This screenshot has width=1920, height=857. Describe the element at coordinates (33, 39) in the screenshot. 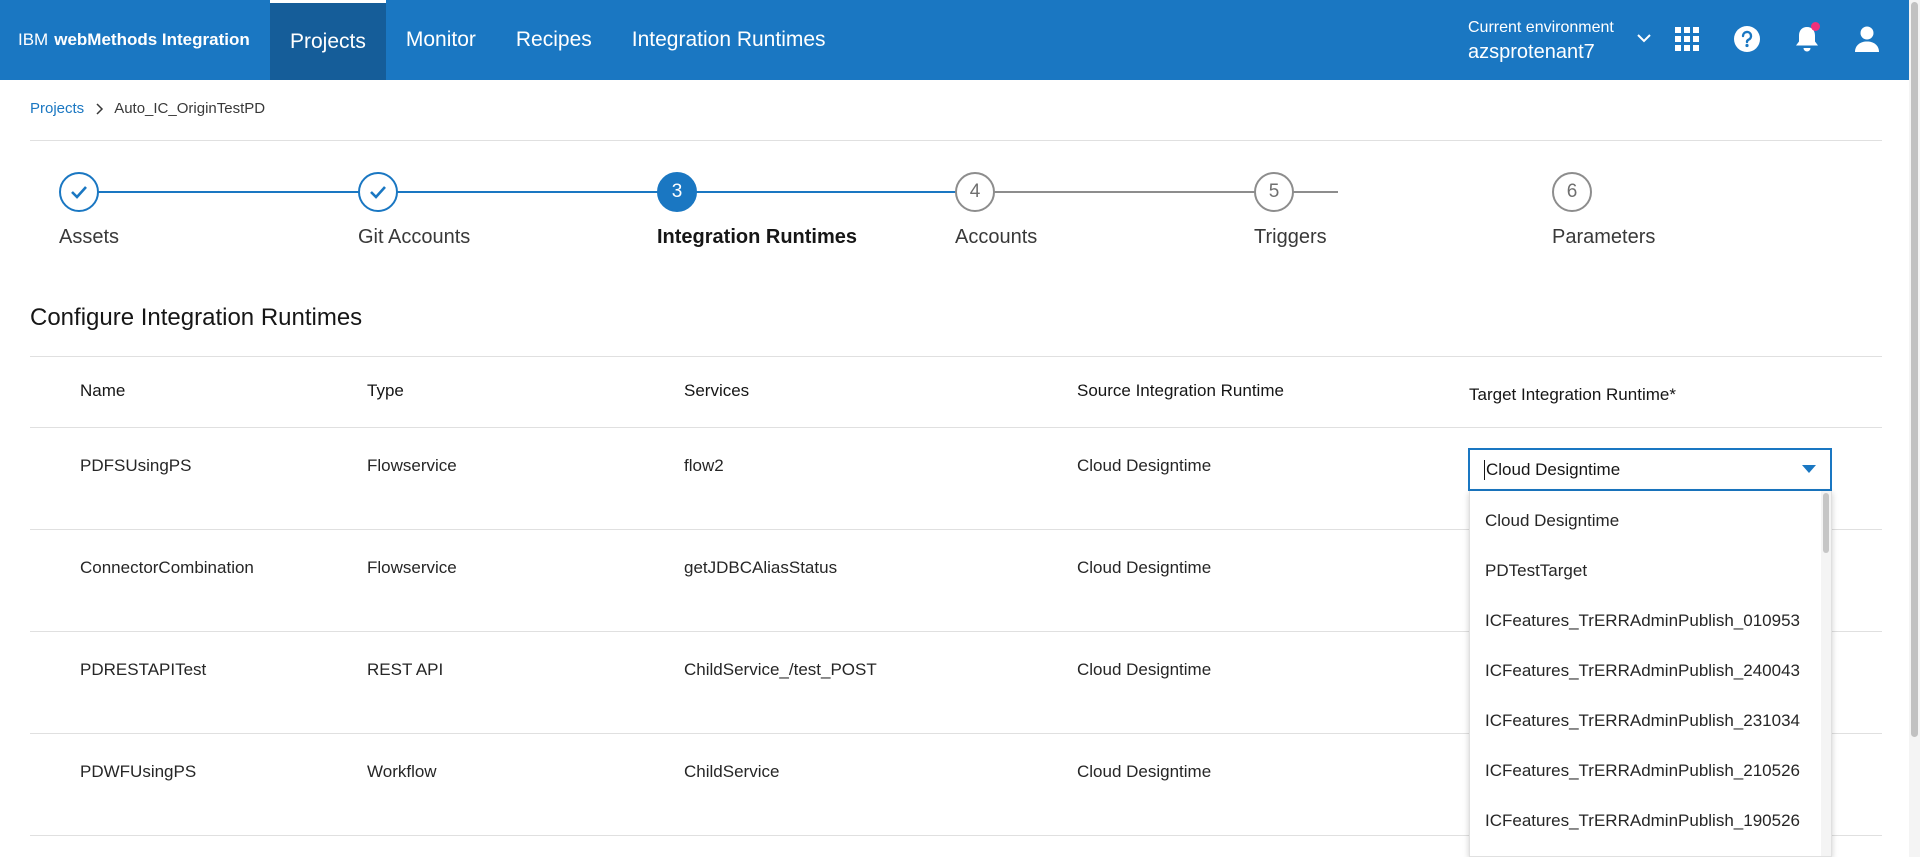

I see `brand-ibm: IBM` at that location.